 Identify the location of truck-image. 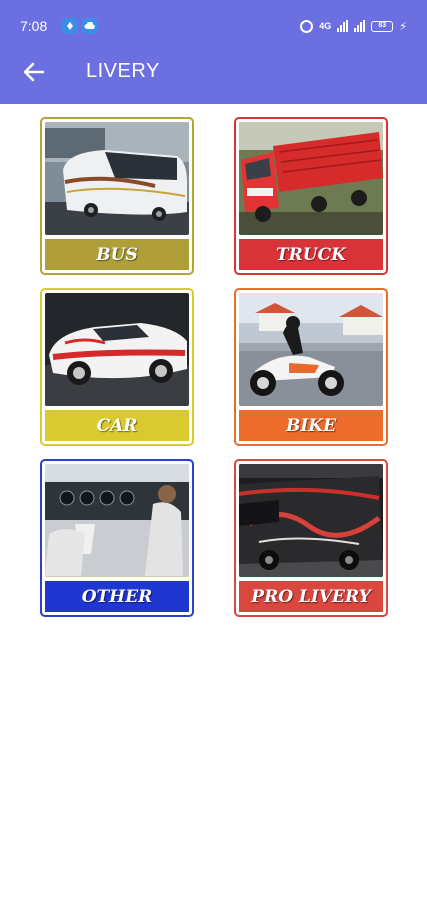
(311, 178).